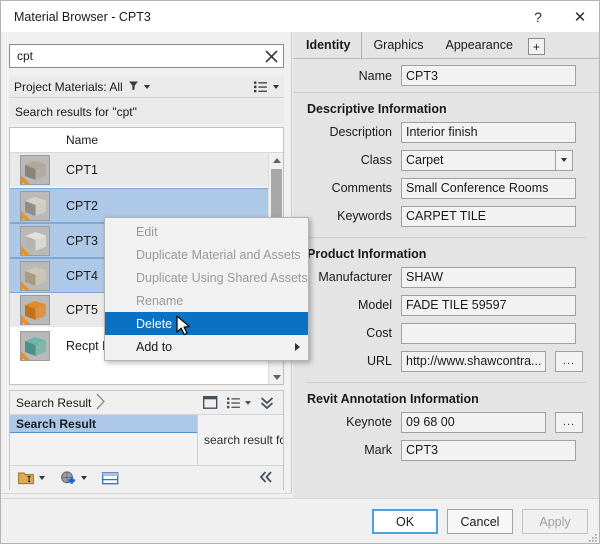 The width and height of the screenshot is (600, 544). Describe the element at coordinates (160, 300) in the screenshot. I see `menu-item-label: Rename` at that location.